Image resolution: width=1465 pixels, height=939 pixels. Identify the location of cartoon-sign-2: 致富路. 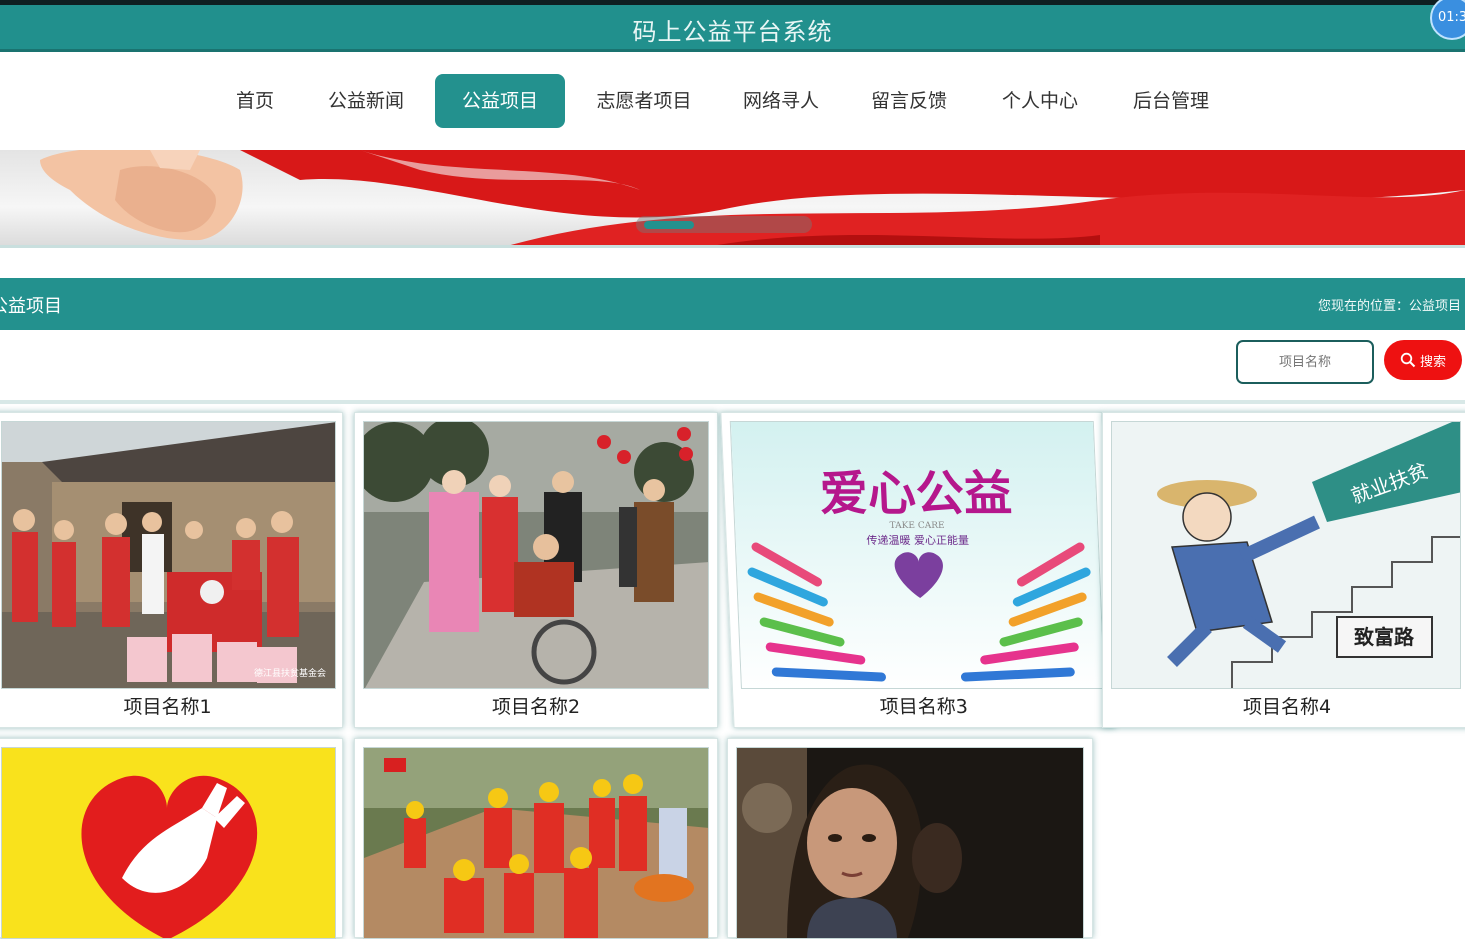
(1384, 637).